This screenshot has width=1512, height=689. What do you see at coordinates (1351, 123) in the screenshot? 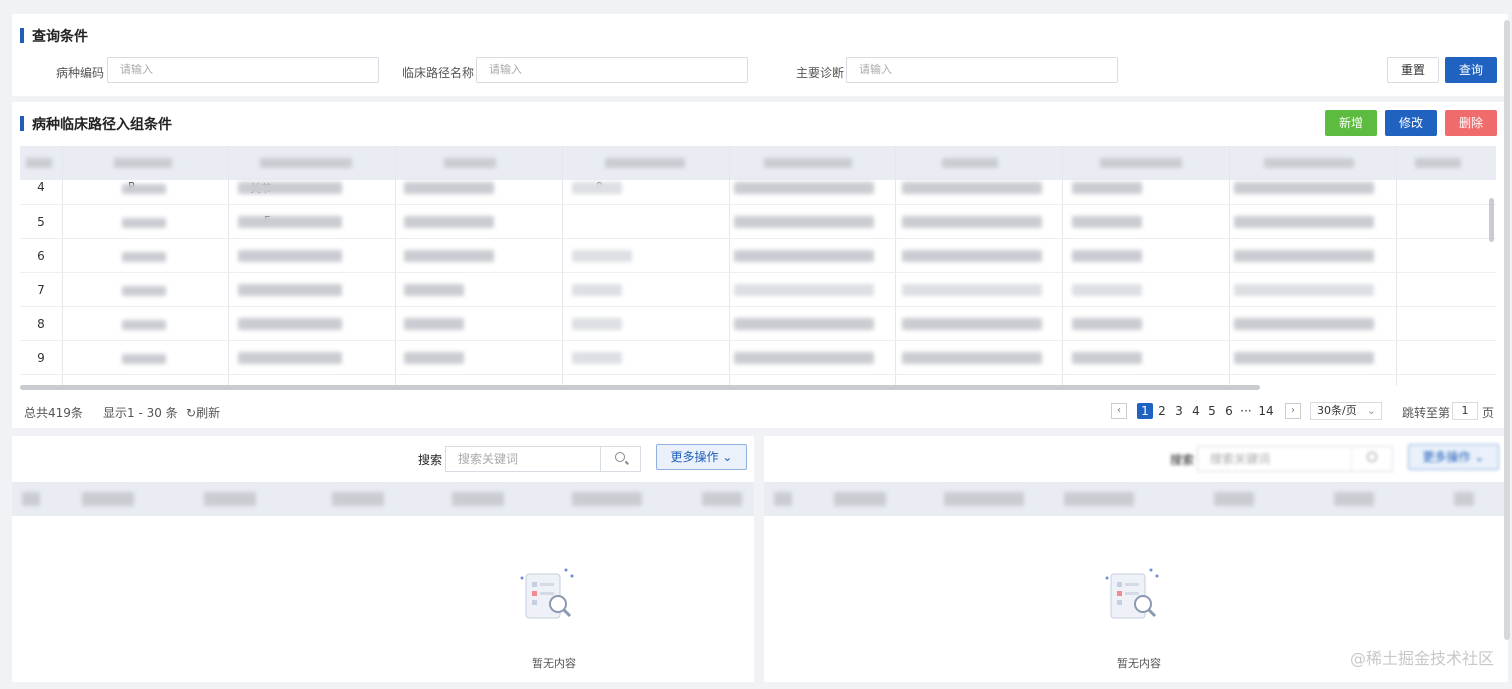
I see `add-button: 新增` at bounding box center [1351, 123].